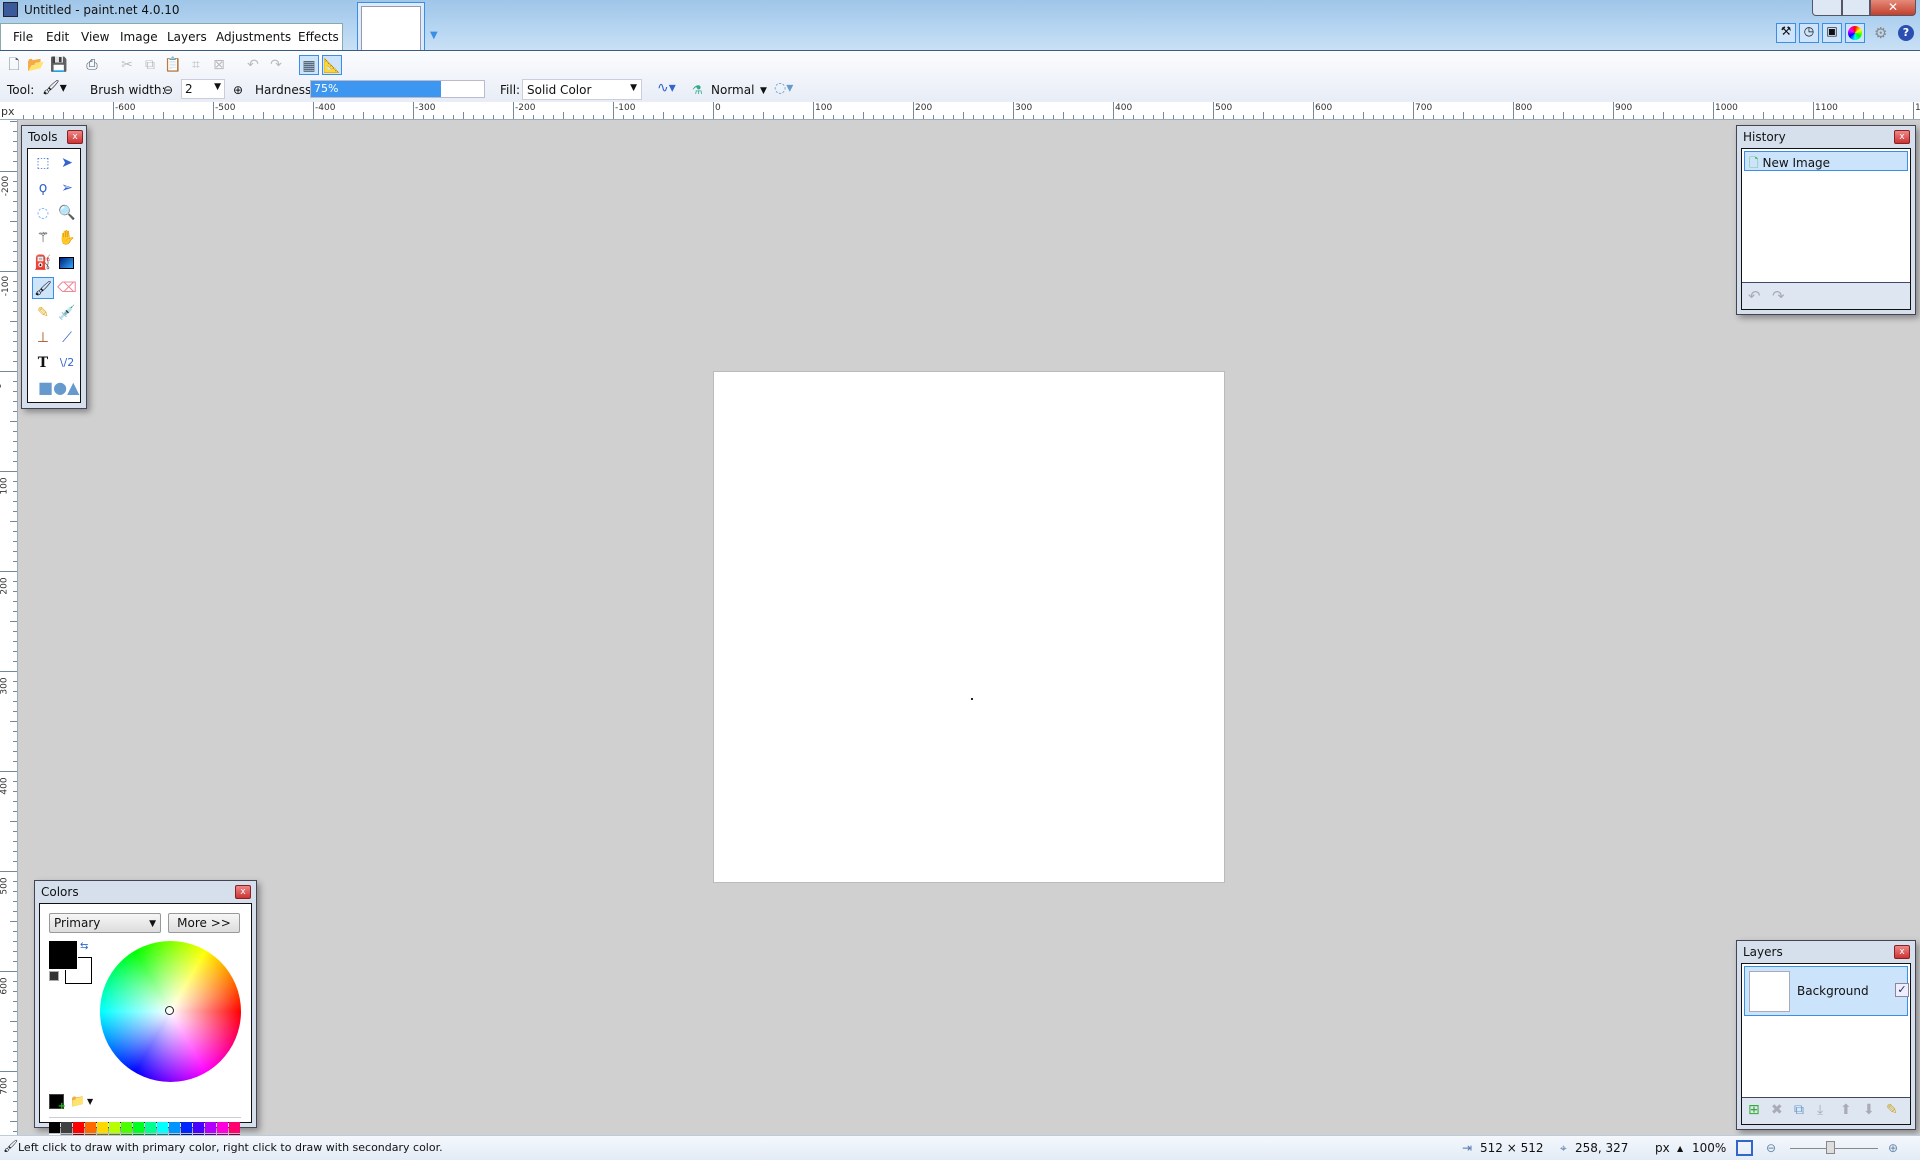 The image size is (1920, 1160). Describe the element at coordinates (43, 338) in the screenshot. I see `clone-stamp-icon: ⊥` at that location.